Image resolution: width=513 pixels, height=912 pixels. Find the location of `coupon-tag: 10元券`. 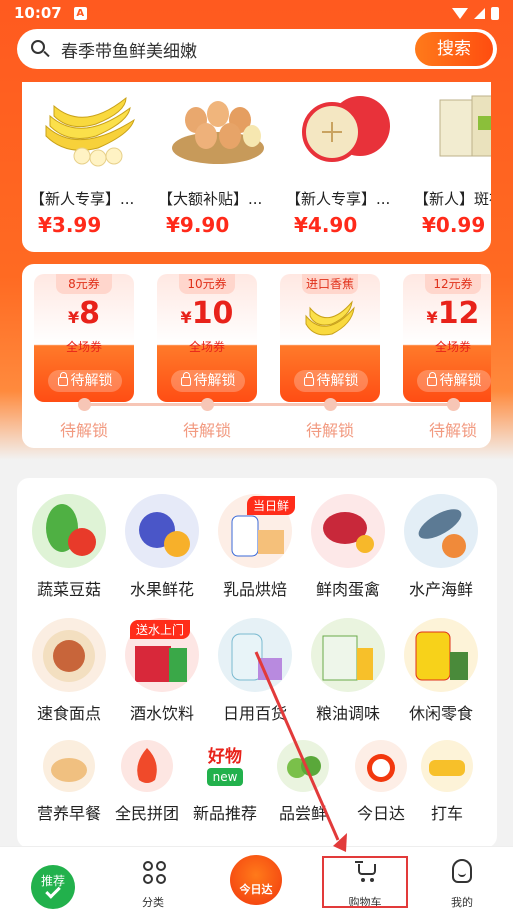

coupon-tag: 10元券 is located at coordinates (207, 284).